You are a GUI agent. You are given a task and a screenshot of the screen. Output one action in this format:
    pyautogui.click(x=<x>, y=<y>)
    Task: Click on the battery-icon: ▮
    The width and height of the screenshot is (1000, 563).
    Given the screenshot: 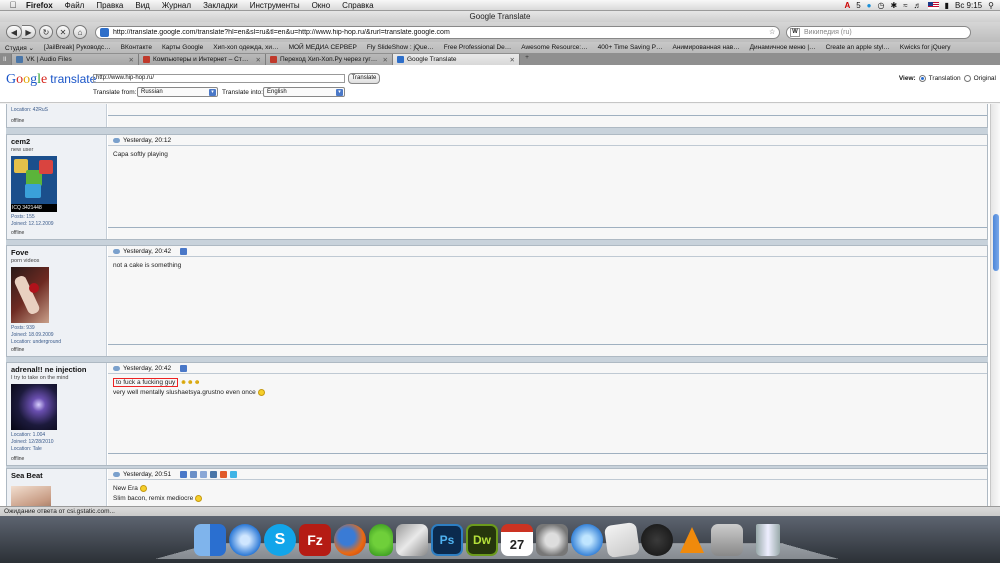 What is the action you would take?
    pyautogui.click(x=947, y=5)
    